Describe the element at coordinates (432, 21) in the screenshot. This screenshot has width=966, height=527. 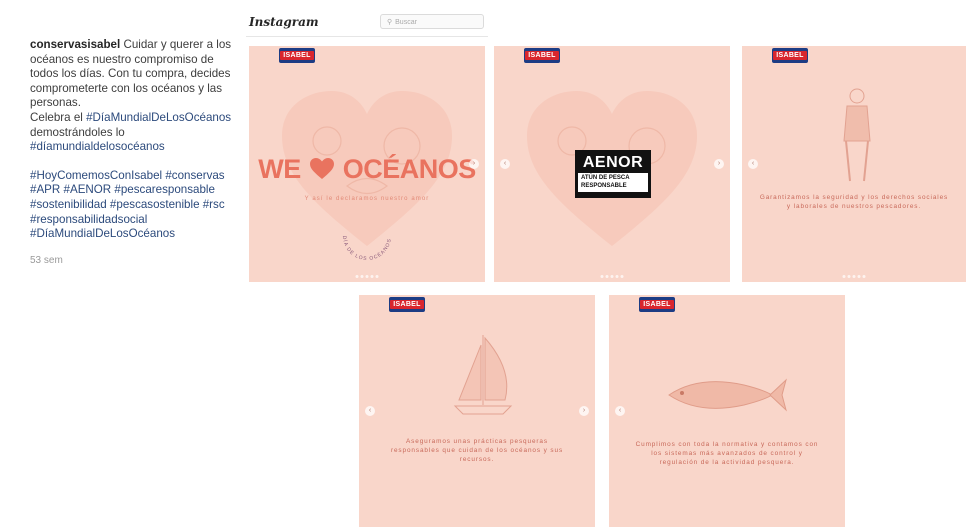
I see `search-input: ⚲ Buscar` at that location.